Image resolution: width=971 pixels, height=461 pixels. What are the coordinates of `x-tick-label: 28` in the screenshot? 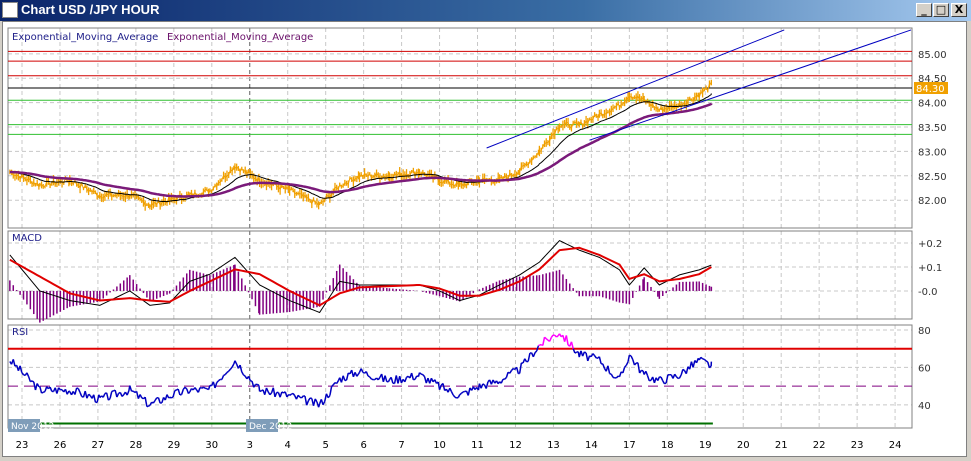 It's located at (136, 445).